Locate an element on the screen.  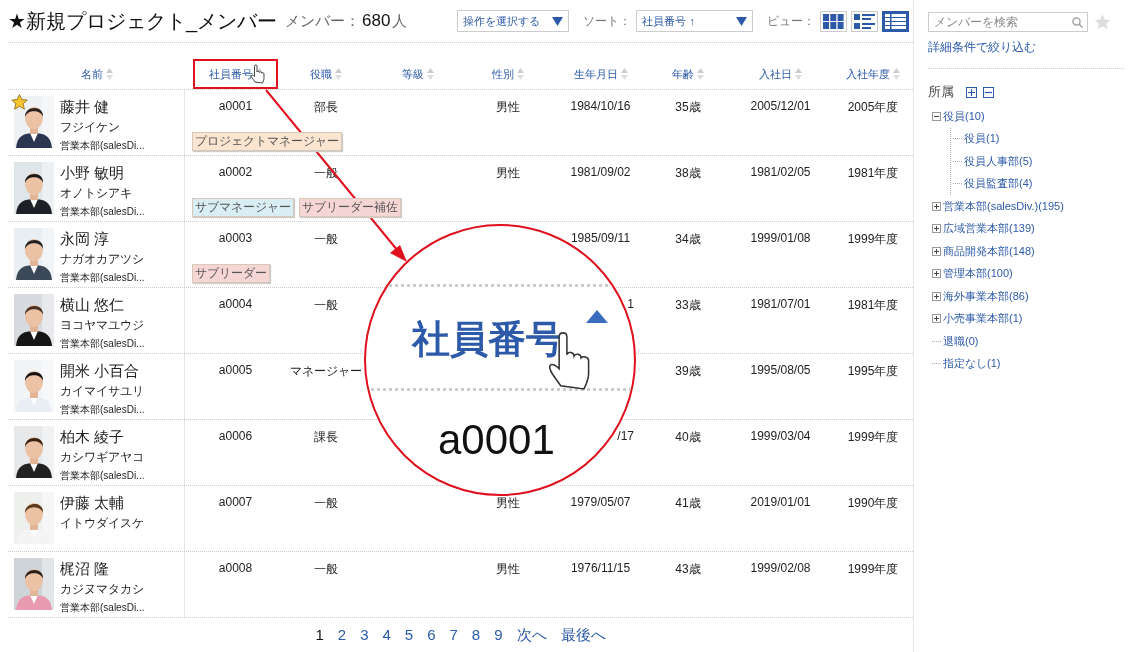
member-name: 柏木 綾子 is located at coordinates (102, 437).